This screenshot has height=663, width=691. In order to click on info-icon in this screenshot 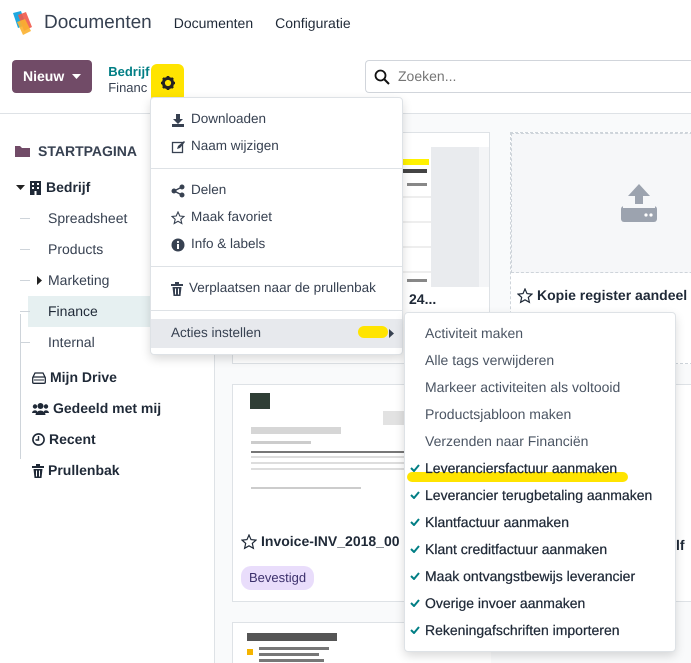, I will do `click(178, 245)`.